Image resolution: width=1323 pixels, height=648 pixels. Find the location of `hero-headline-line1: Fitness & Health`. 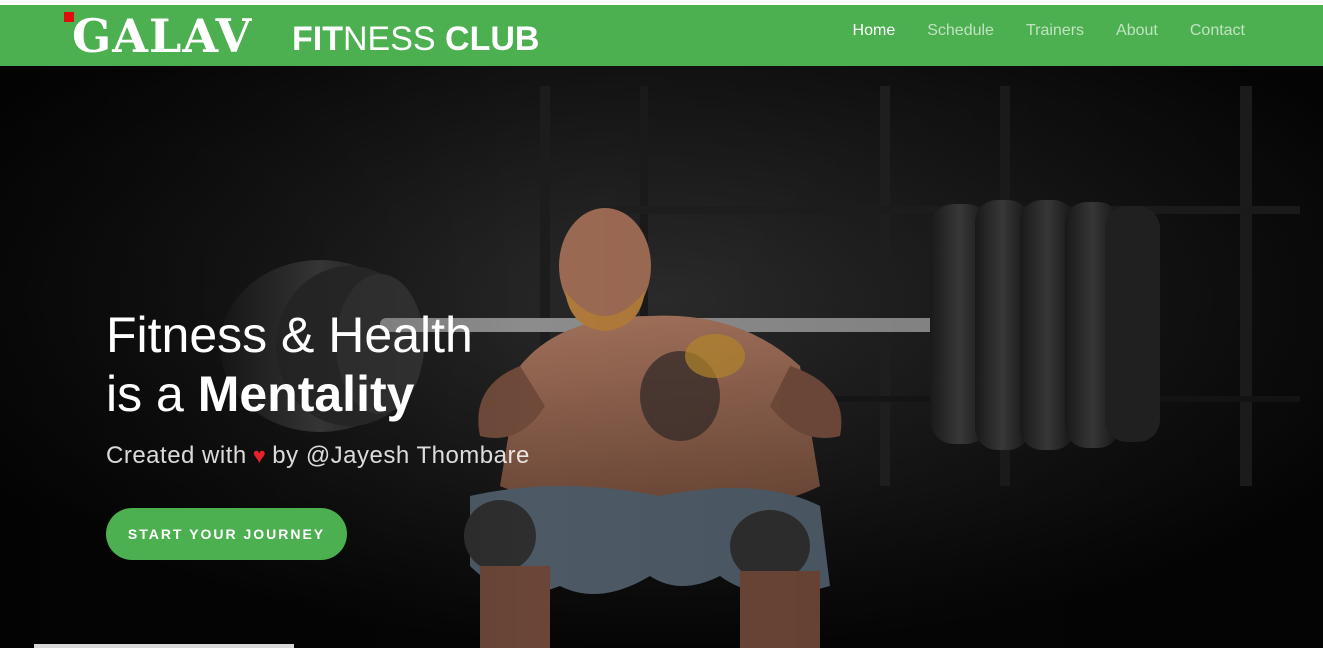

hero-headline-line1: Fitness & Health is located at coordinates (289, 335).